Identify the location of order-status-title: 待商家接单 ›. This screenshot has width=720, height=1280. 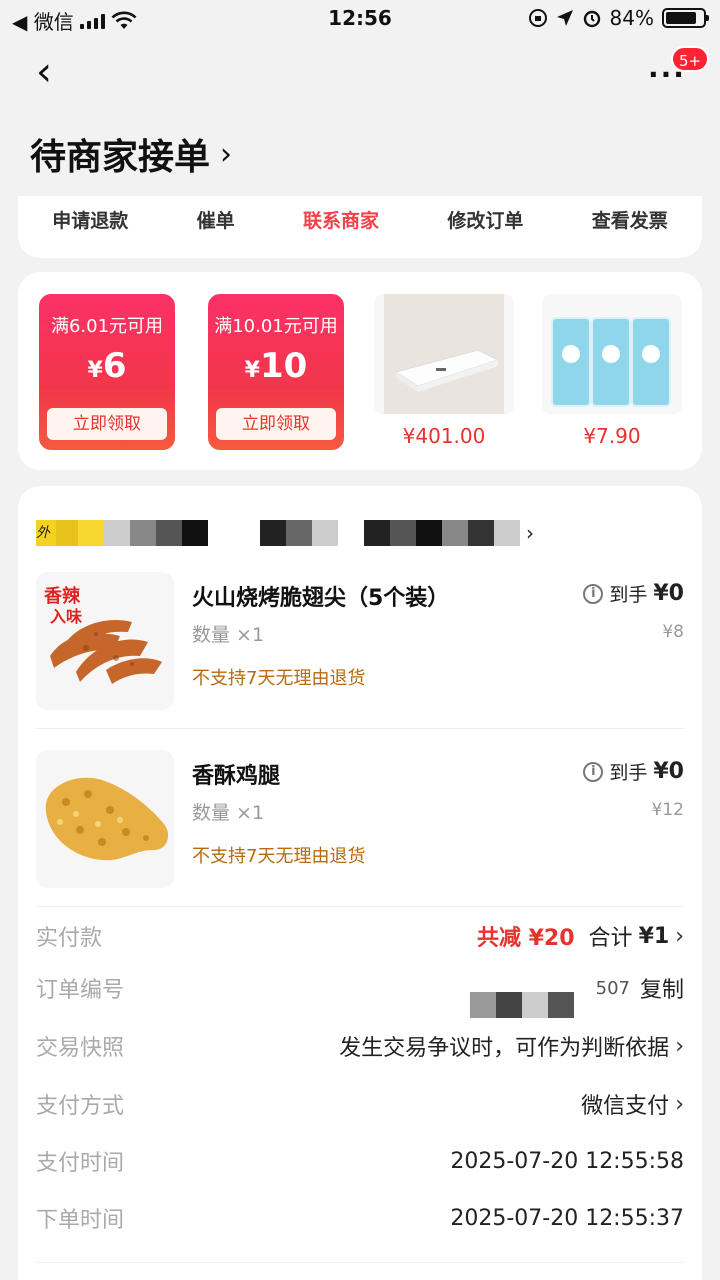
(131, 154).